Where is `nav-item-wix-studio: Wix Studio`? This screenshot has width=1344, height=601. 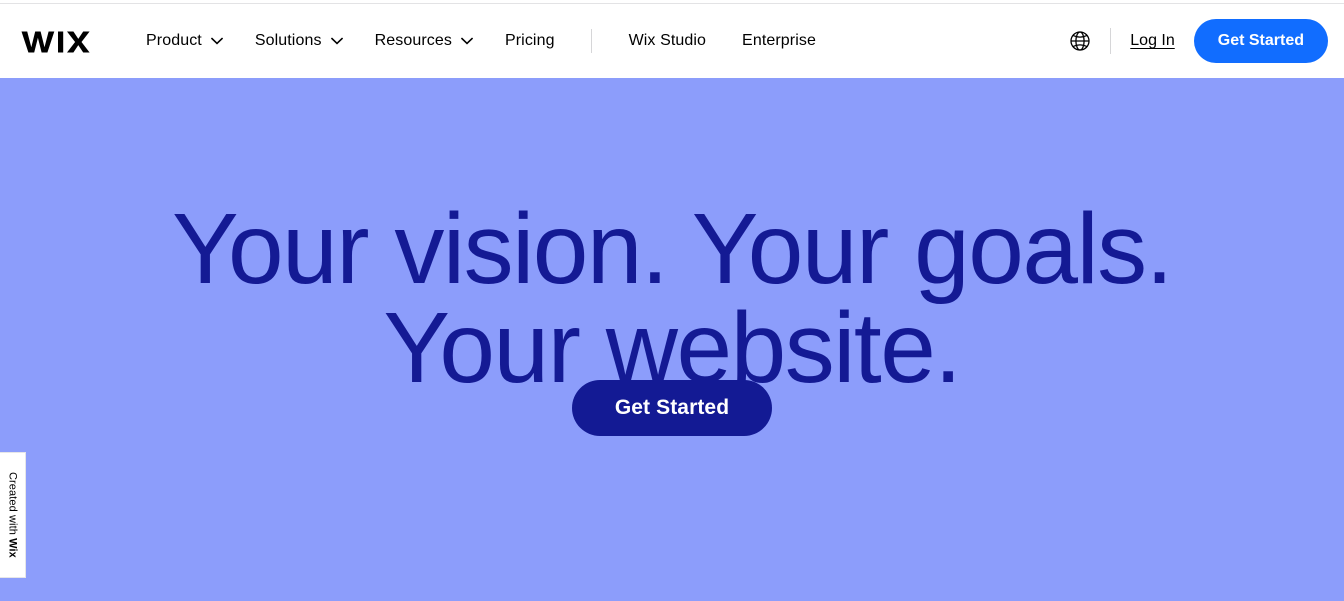
nav-item-wix-studio: Wix Studio is located at coordinates (667, 41).